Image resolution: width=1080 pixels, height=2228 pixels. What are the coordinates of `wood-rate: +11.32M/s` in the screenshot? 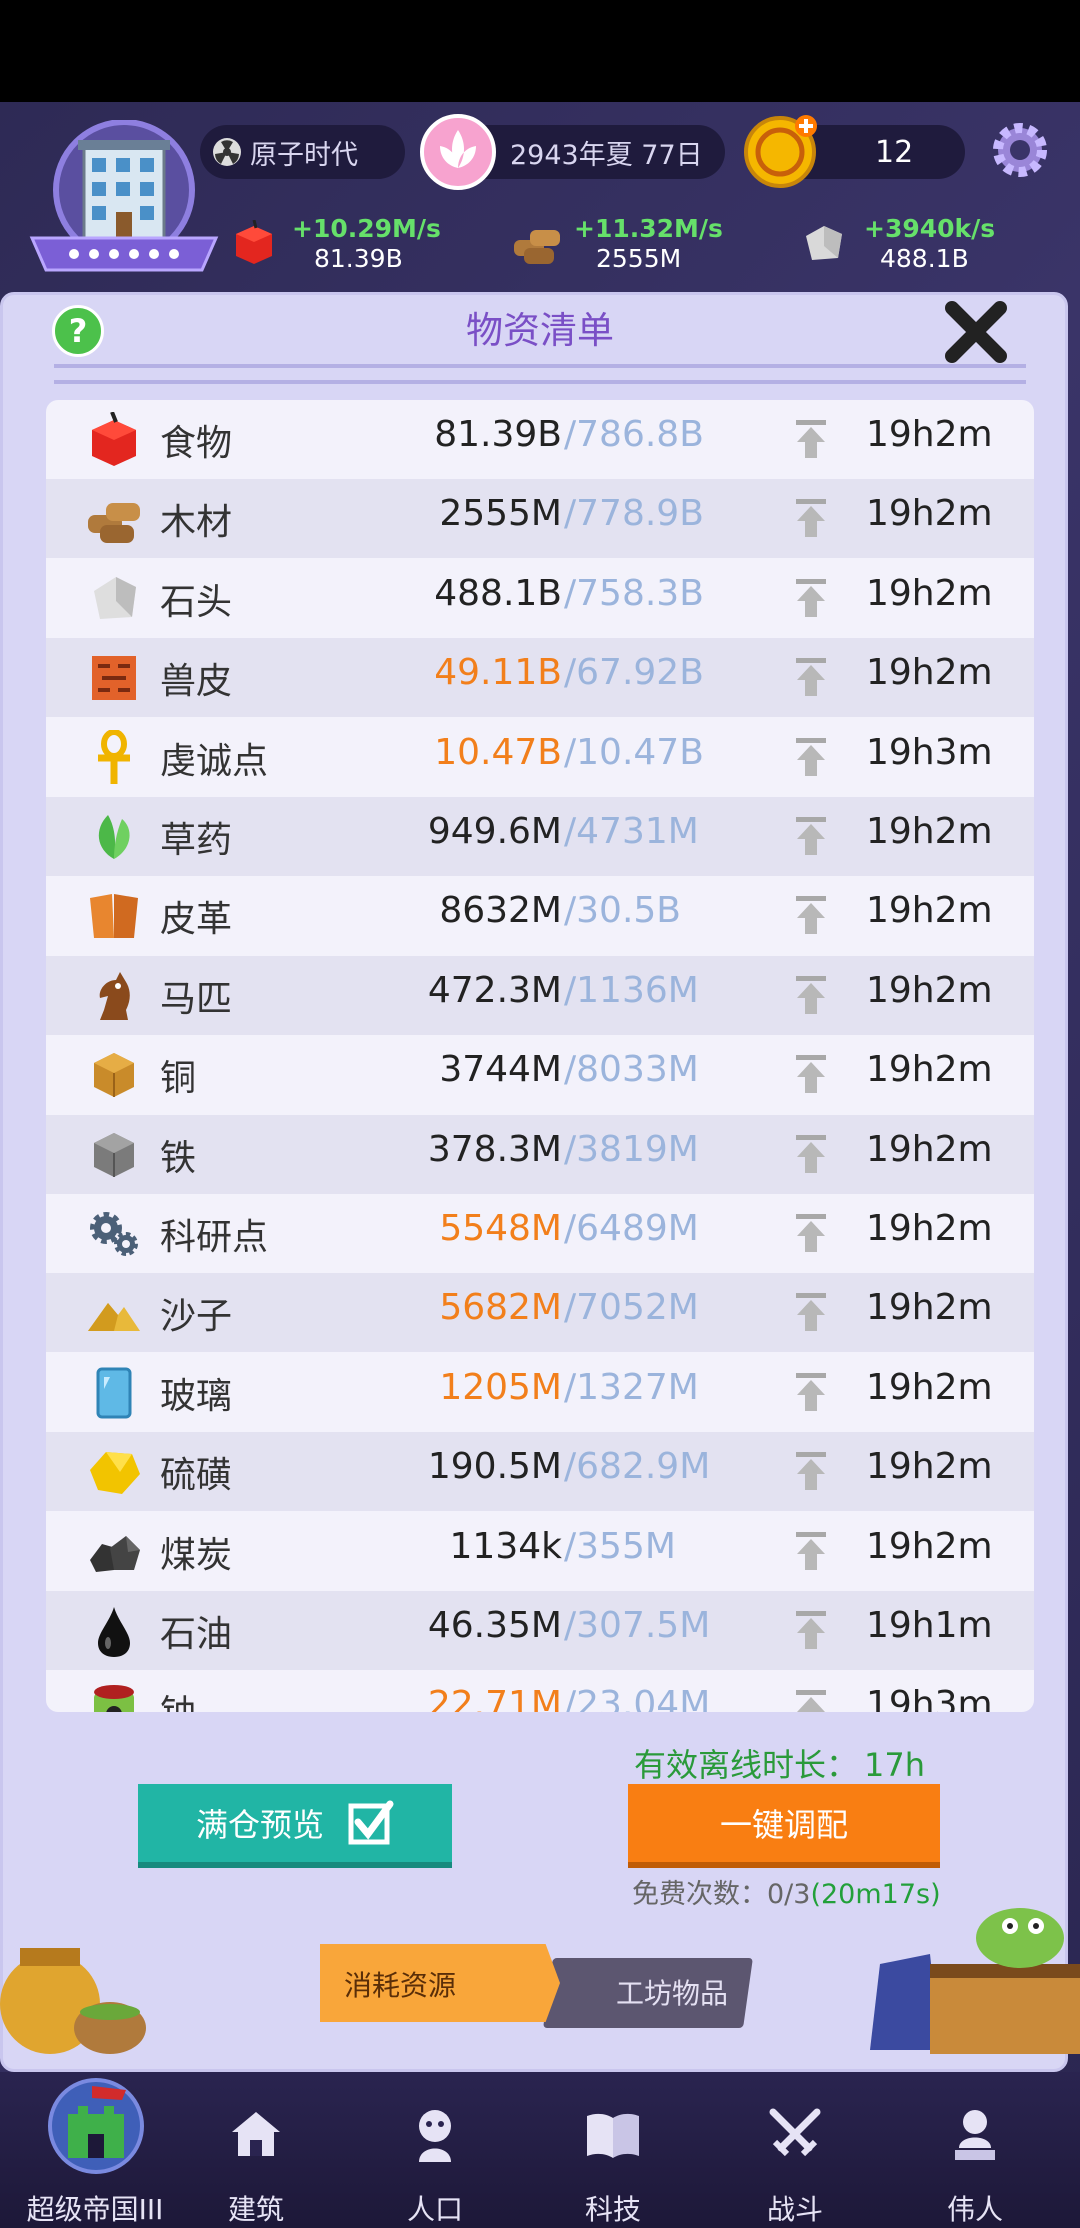 It's located at (648, 228).